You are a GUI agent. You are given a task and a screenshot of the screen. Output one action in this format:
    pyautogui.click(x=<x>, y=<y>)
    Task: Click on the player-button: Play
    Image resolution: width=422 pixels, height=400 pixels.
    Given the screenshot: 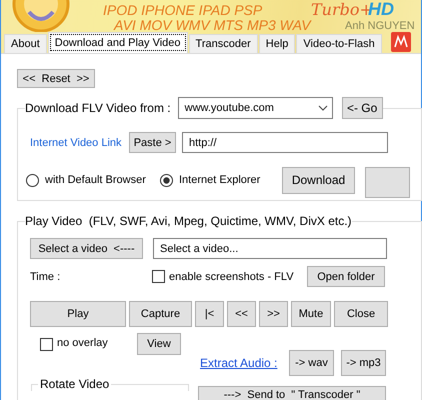 What is the action you would take?
    pyautogui.click(x=78, y=314)
    